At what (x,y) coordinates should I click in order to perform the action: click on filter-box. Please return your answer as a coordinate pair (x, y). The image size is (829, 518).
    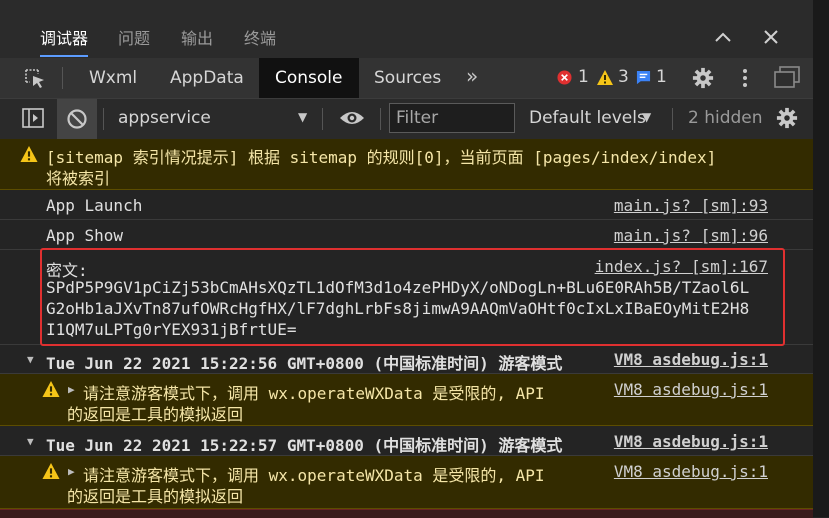
    Looking at the image, I should click on (452, 118).